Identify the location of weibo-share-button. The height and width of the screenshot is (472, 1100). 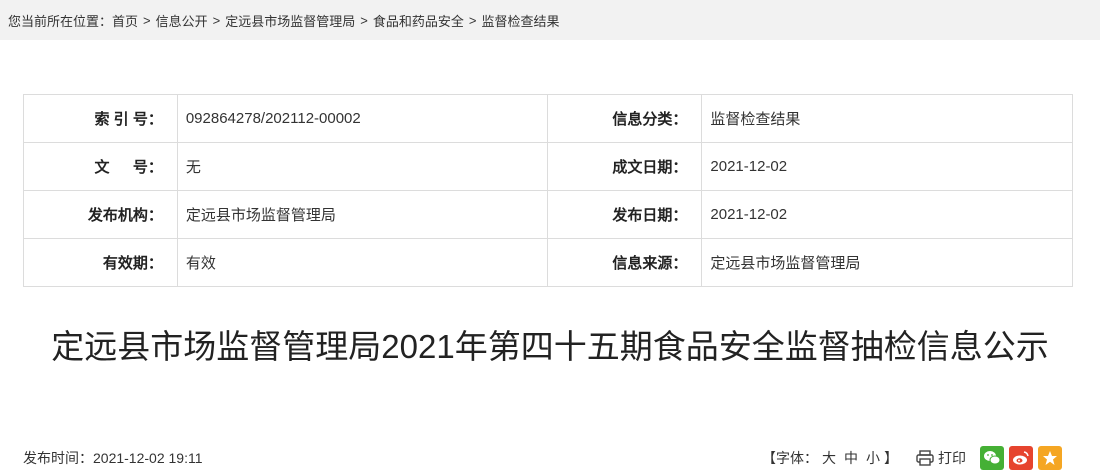
(1021, 458).